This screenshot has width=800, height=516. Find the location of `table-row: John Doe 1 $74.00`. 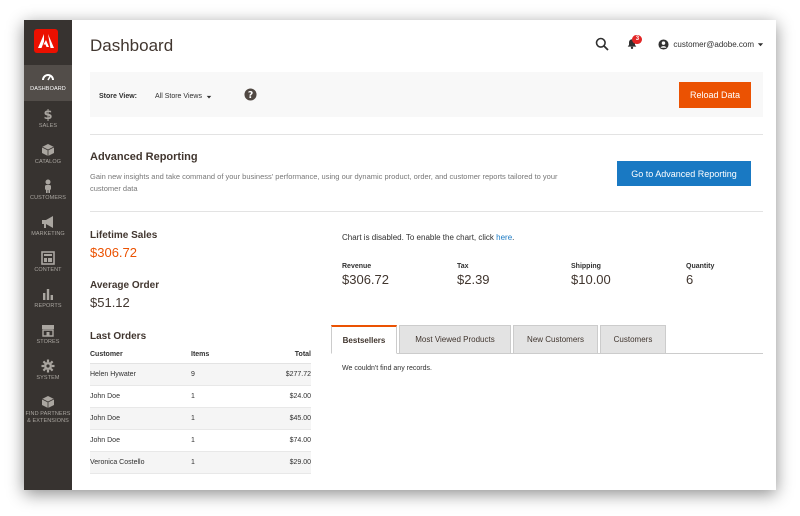

table-row: John Doe 1 $74.00 is located at coordinates (200, 440).